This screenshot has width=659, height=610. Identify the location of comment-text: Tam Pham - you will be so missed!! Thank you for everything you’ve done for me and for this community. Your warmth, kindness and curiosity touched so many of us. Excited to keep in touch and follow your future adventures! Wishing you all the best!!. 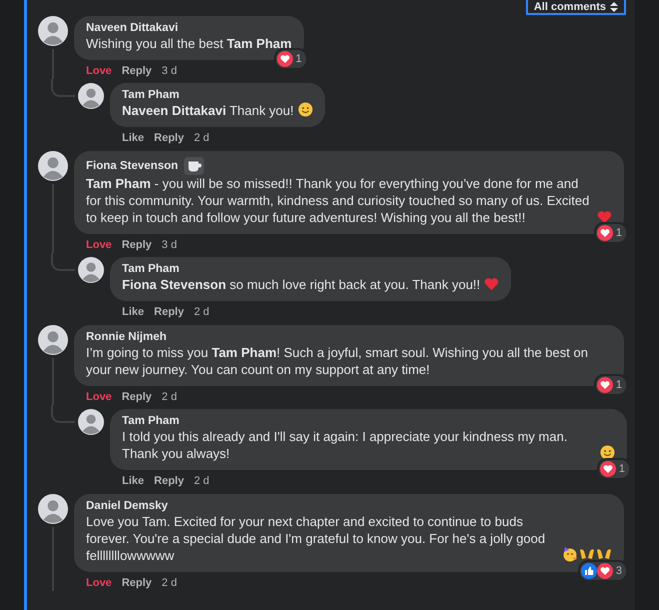
(338, 200).